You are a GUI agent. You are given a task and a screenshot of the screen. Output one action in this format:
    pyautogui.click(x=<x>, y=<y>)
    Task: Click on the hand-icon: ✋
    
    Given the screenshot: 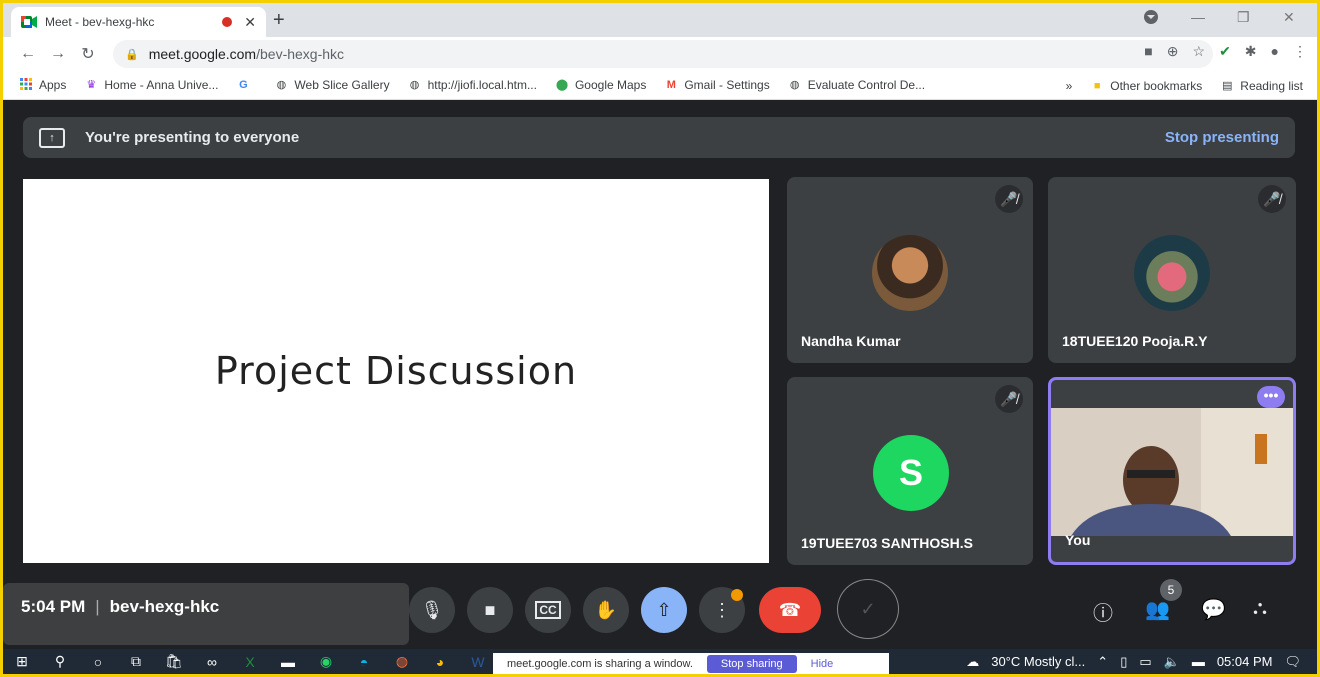 What is the action you would take?
    pyautogui.click(x=606, y=609)
    